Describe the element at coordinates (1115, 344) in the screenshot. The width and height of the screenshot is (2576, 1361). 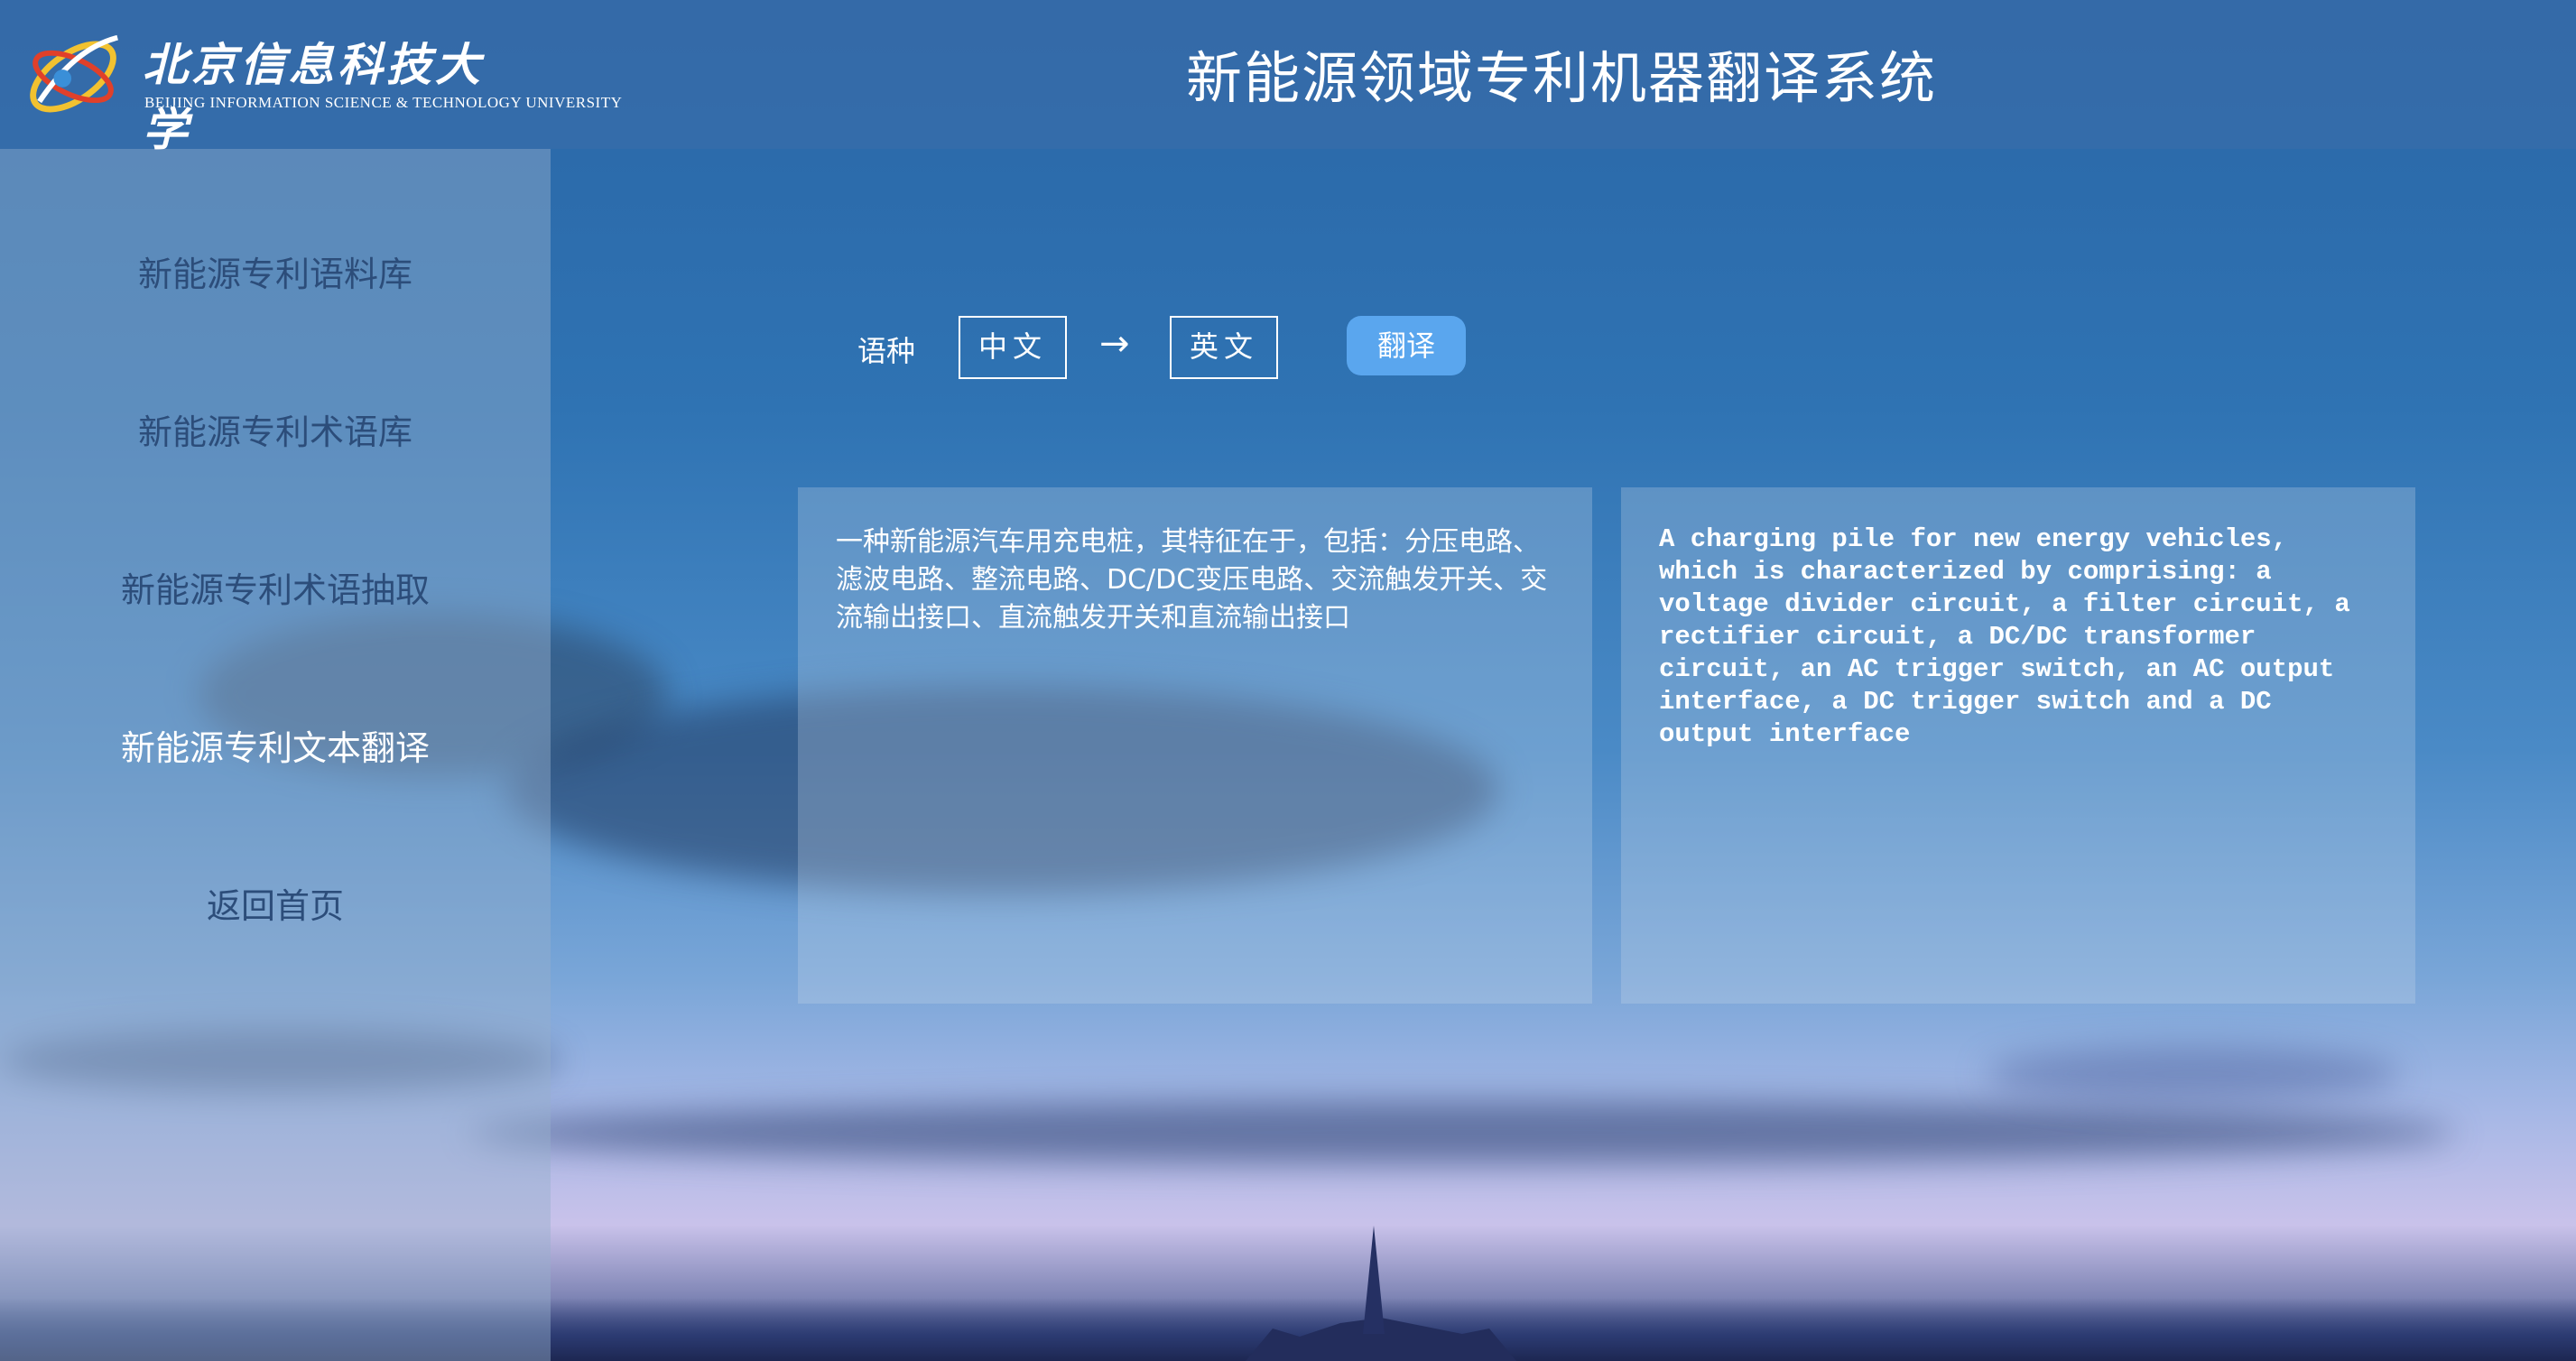
I see `arrow-right-icon: →` at that location.